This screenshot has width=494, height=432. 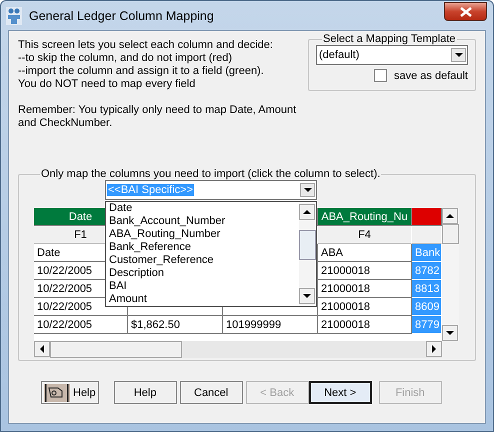 I want to click on field-header, so click(x=427, y=235).